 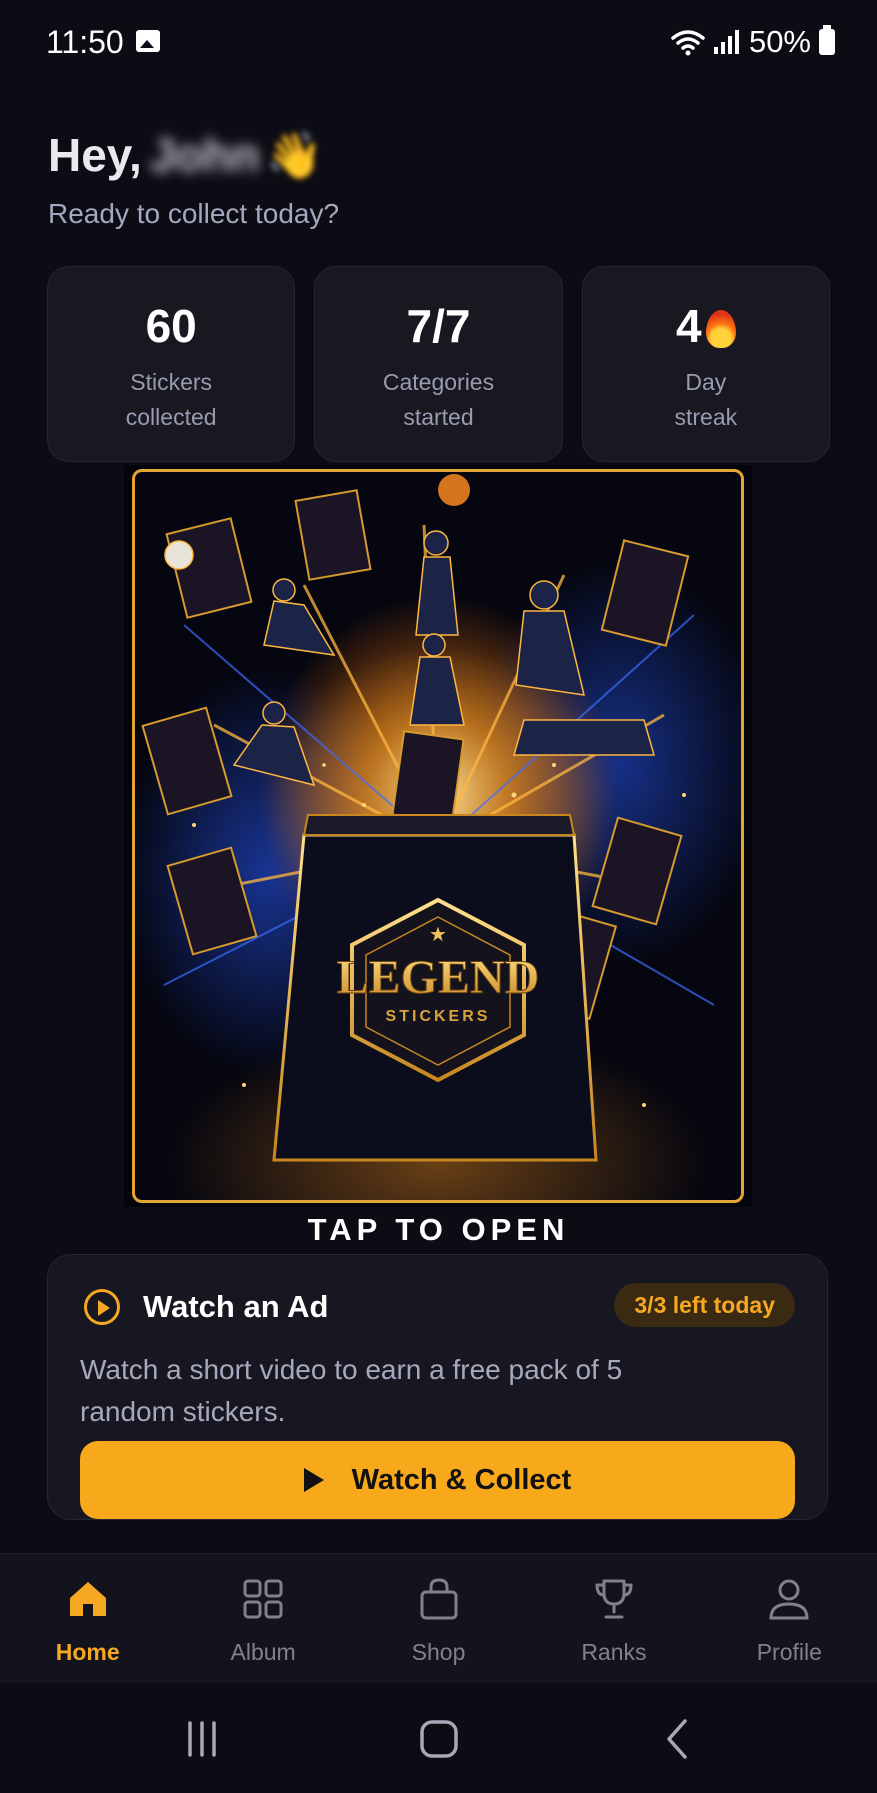 I want to click on bag-icon, so click(x=439, y=1599).